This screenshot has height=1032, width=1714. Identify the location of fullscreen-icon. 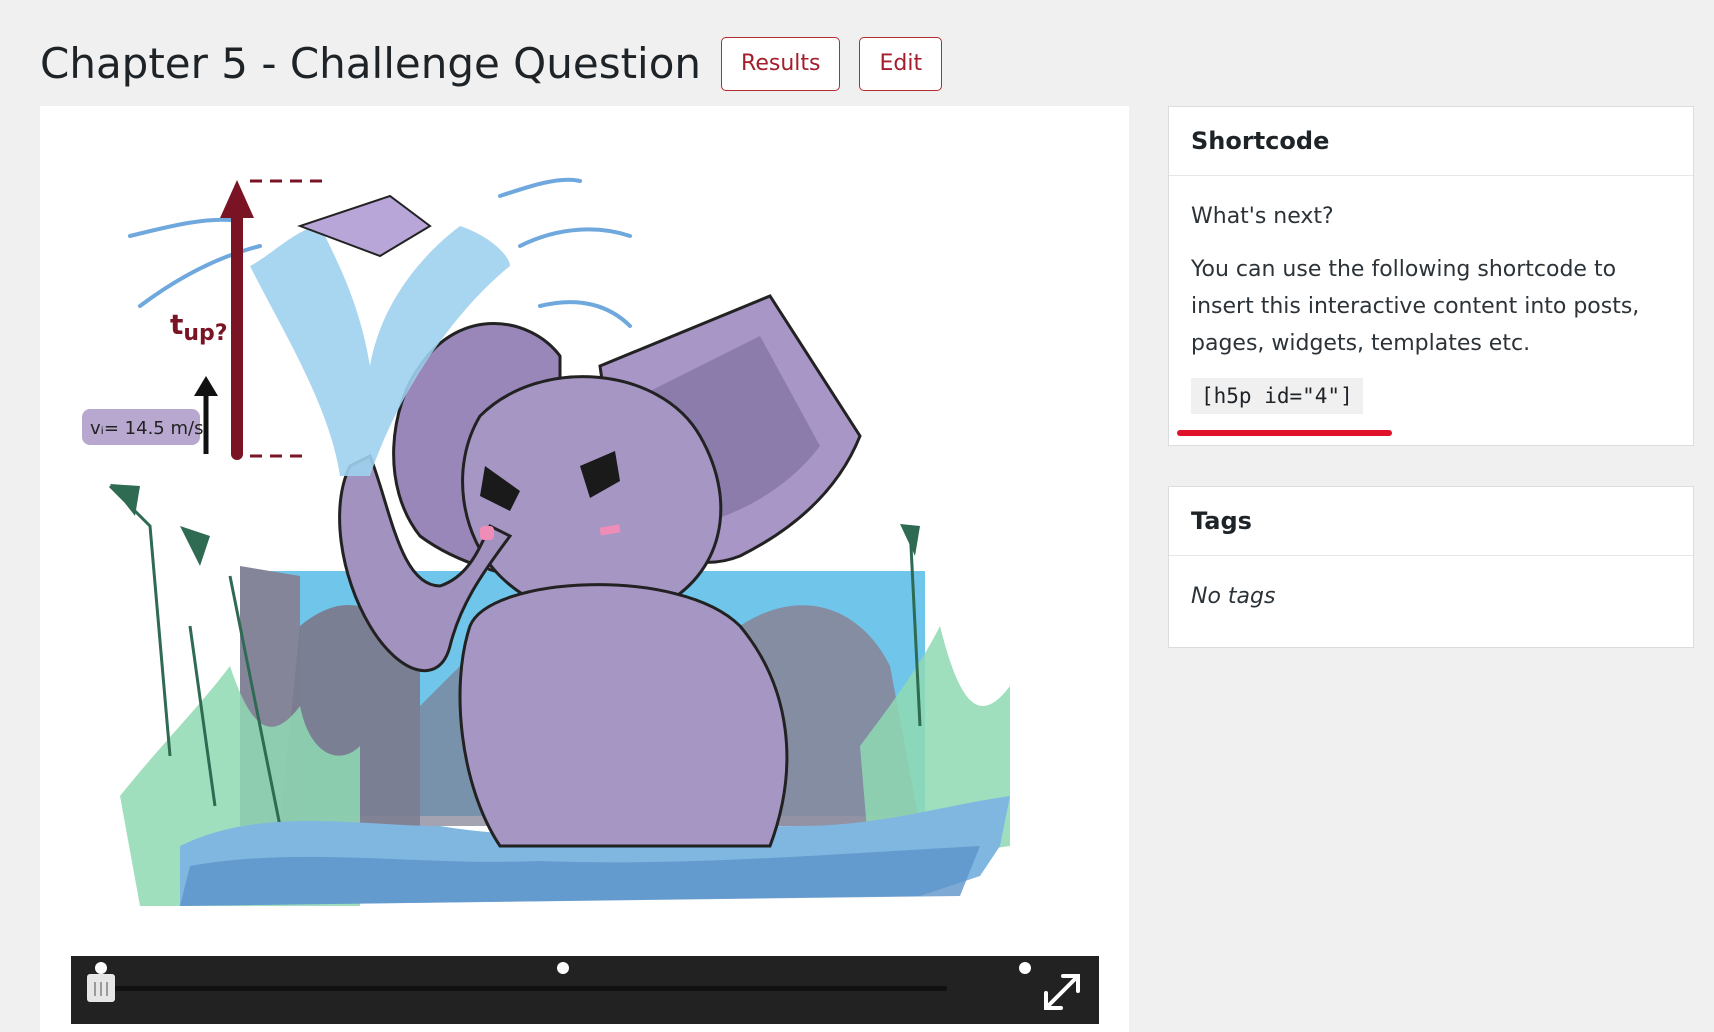
(1062, 992).